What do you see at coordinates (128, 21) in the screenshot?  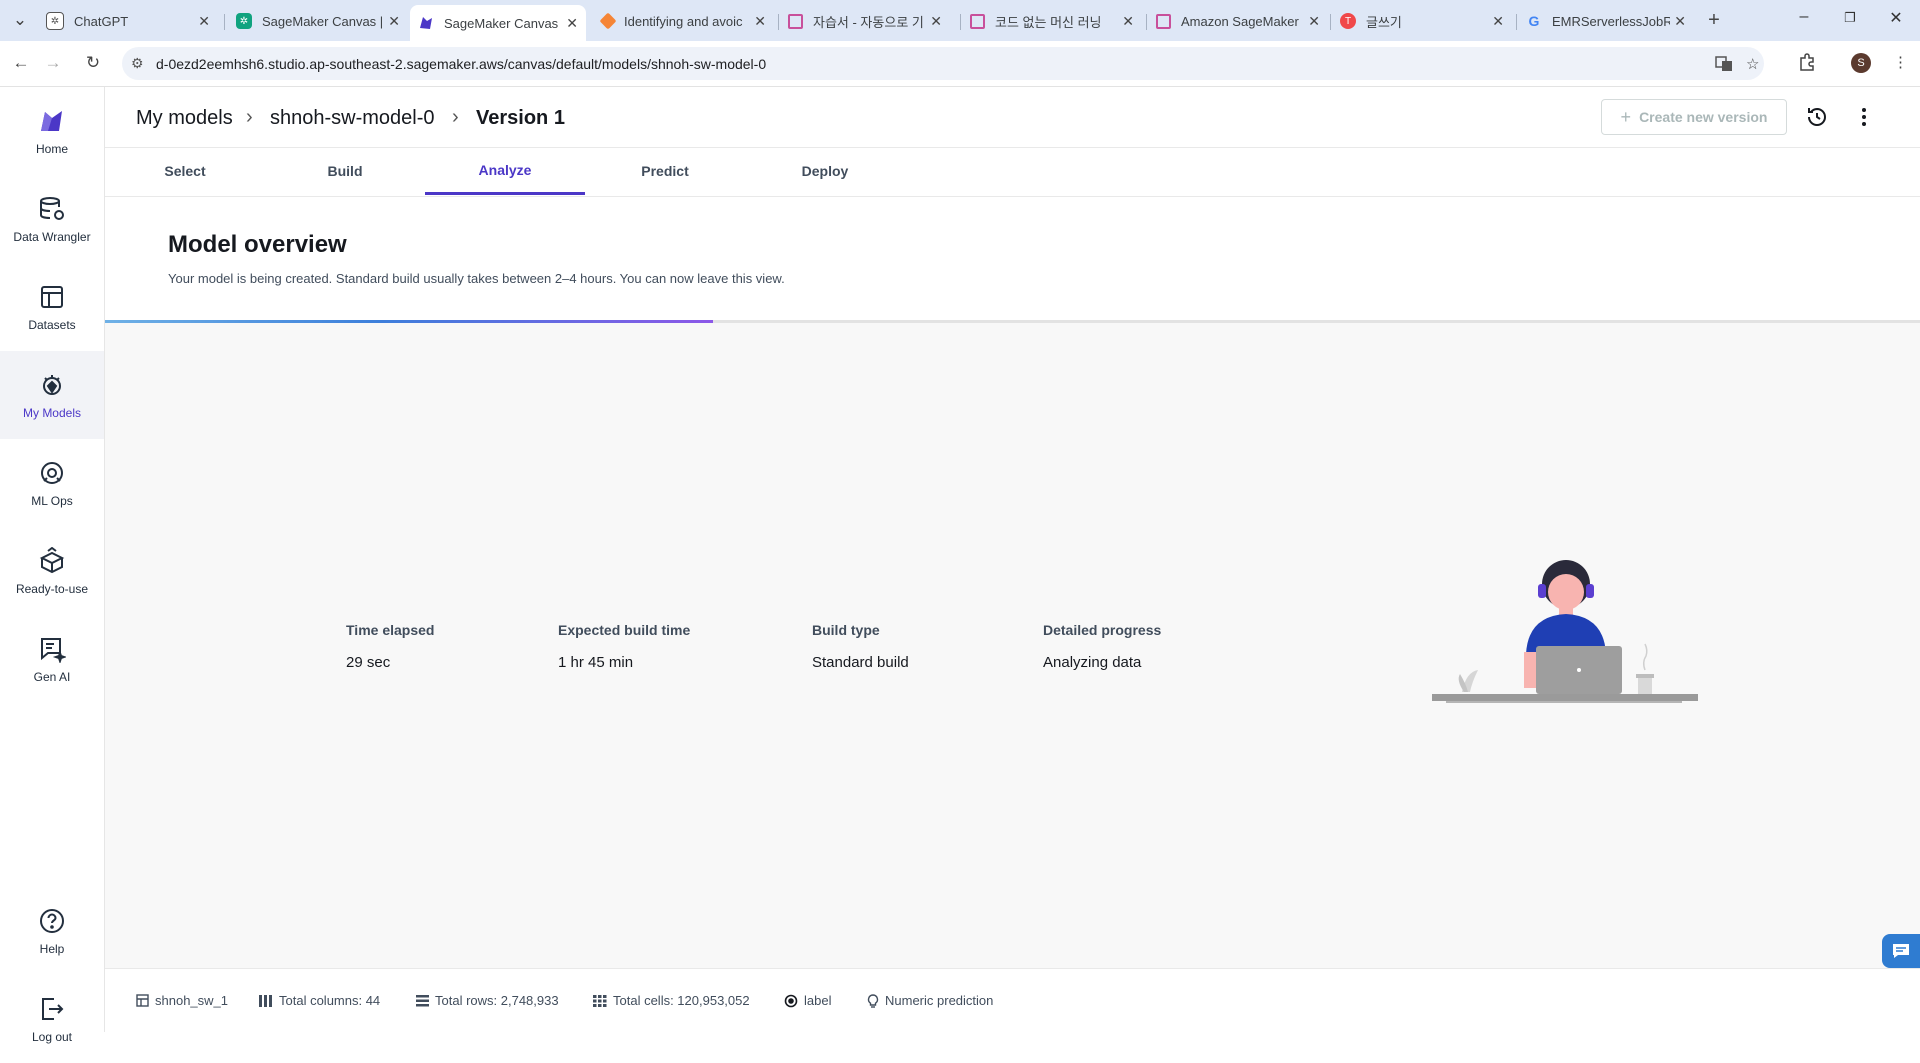 I see `browser-tab: ✲ ChatGPT ✕` at bounding box center [128, 21].